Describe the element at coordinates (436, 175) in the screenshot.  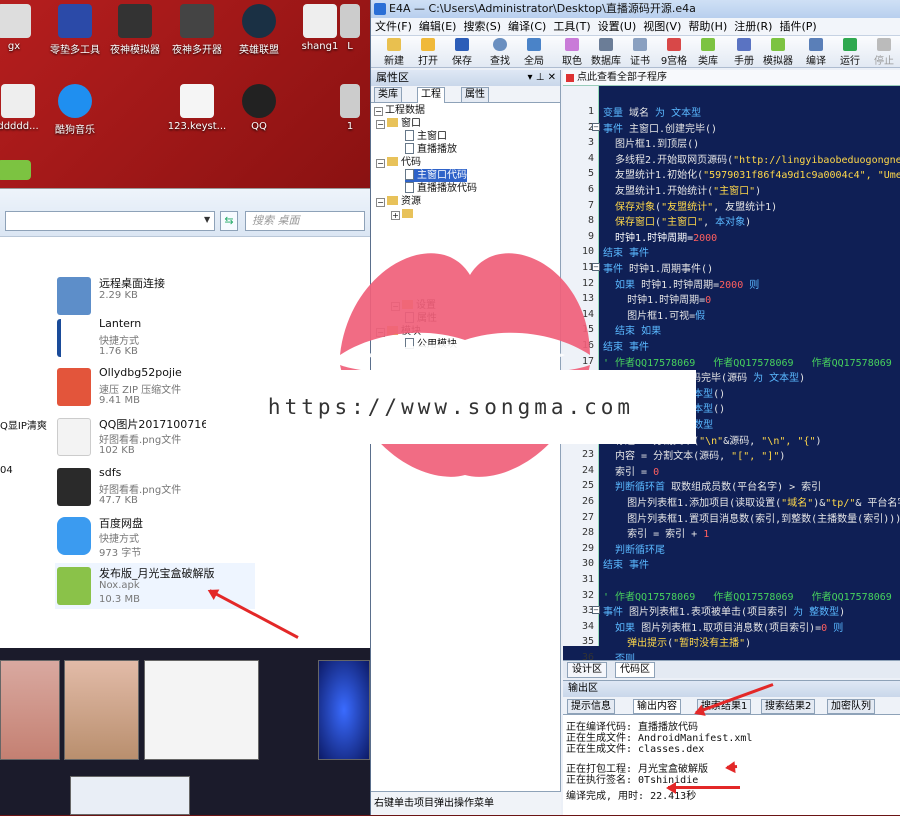
I see `tree-item-selected: 主窗口代码` at that location.